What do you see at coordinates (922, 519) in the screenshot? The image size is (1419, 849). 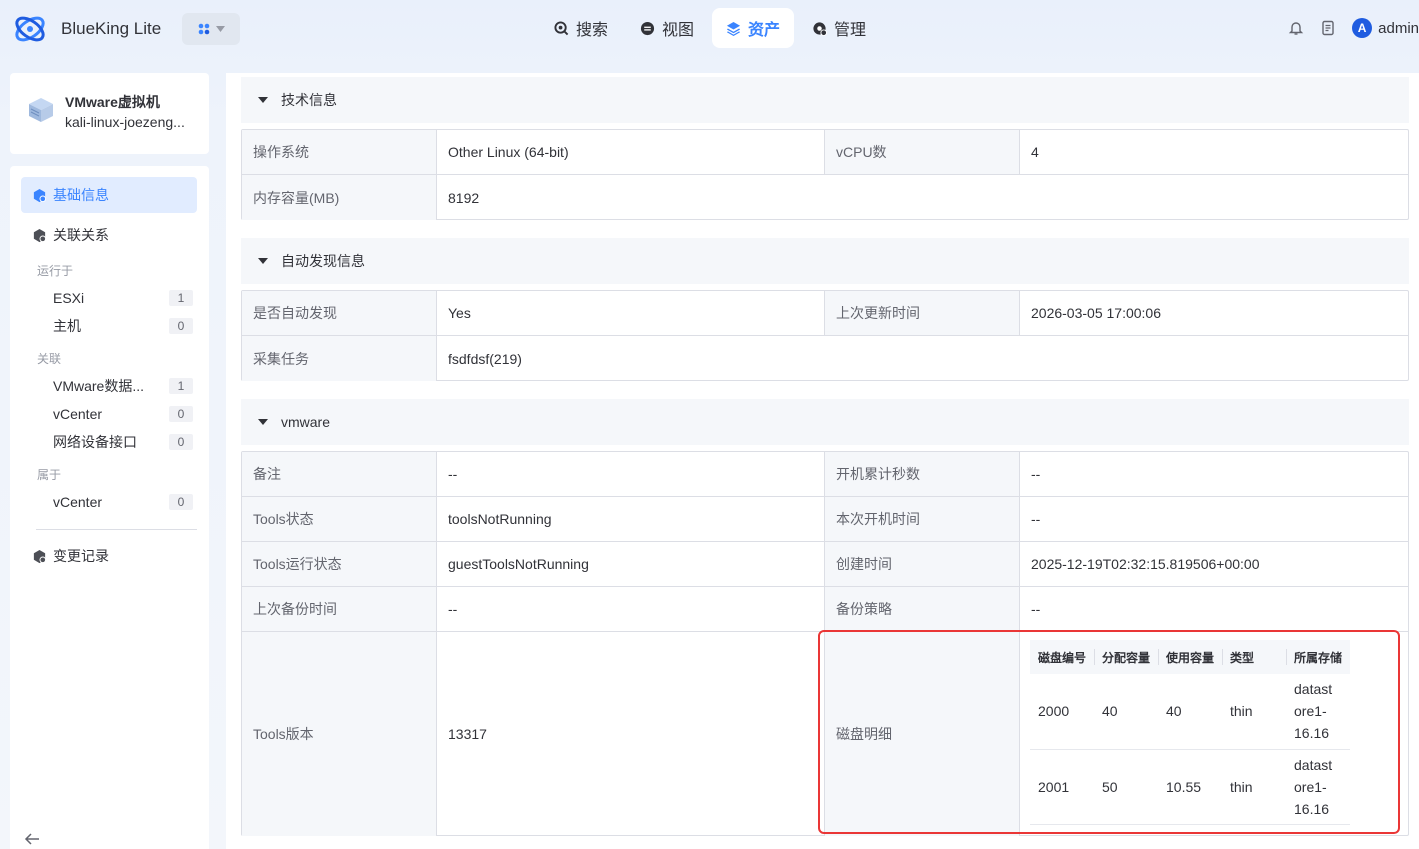 I see `field-label: 本次开机时间` at bounding box center [922, 519].